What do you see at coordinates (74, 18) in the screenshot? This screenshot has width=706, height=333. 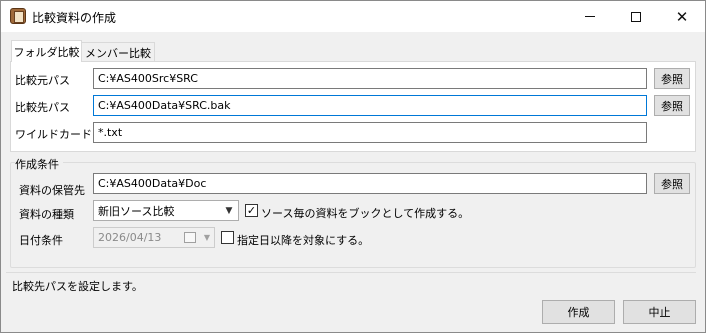 I see `window-title: 比較資料の作成` at bounding box center [74, 18].